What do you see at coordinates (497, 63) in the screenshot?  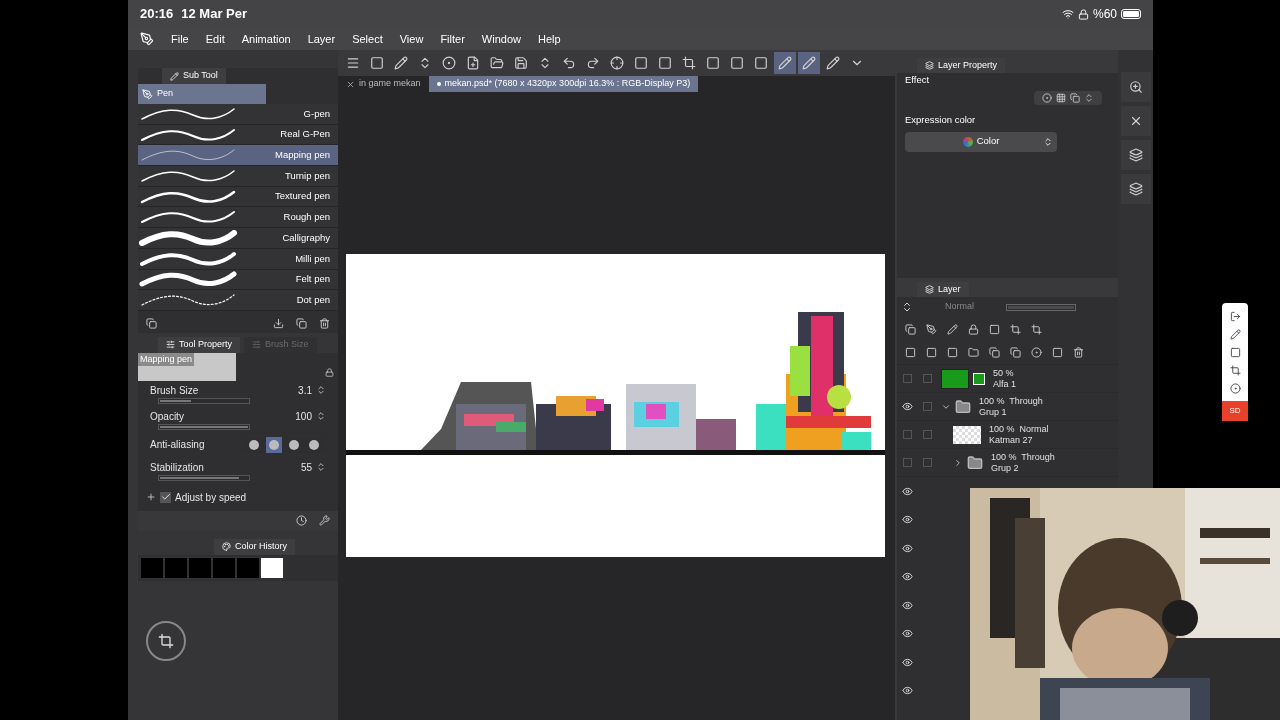 I see `folder-icon` at bounding box center [497, 63].